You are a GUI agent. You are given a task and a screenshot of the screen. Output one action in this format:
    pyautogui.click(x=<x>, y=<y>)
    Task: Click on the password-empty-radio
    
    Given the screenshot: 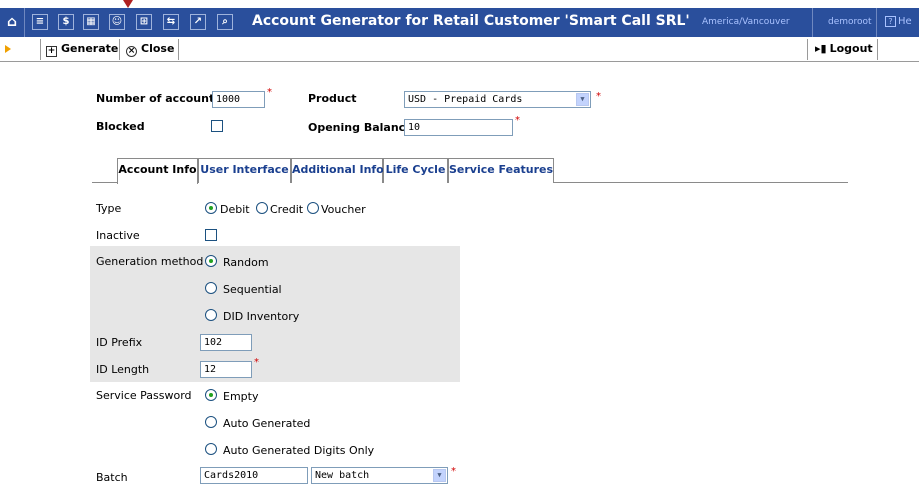 What is the action you would take?
    pyautogui.click(x=211, y=395)
    